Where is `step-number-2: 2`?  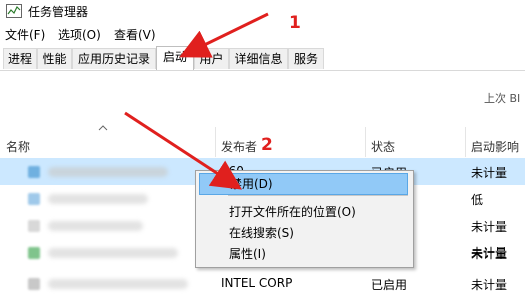 step-number-2: 2 is located at coordinates (267, 145).